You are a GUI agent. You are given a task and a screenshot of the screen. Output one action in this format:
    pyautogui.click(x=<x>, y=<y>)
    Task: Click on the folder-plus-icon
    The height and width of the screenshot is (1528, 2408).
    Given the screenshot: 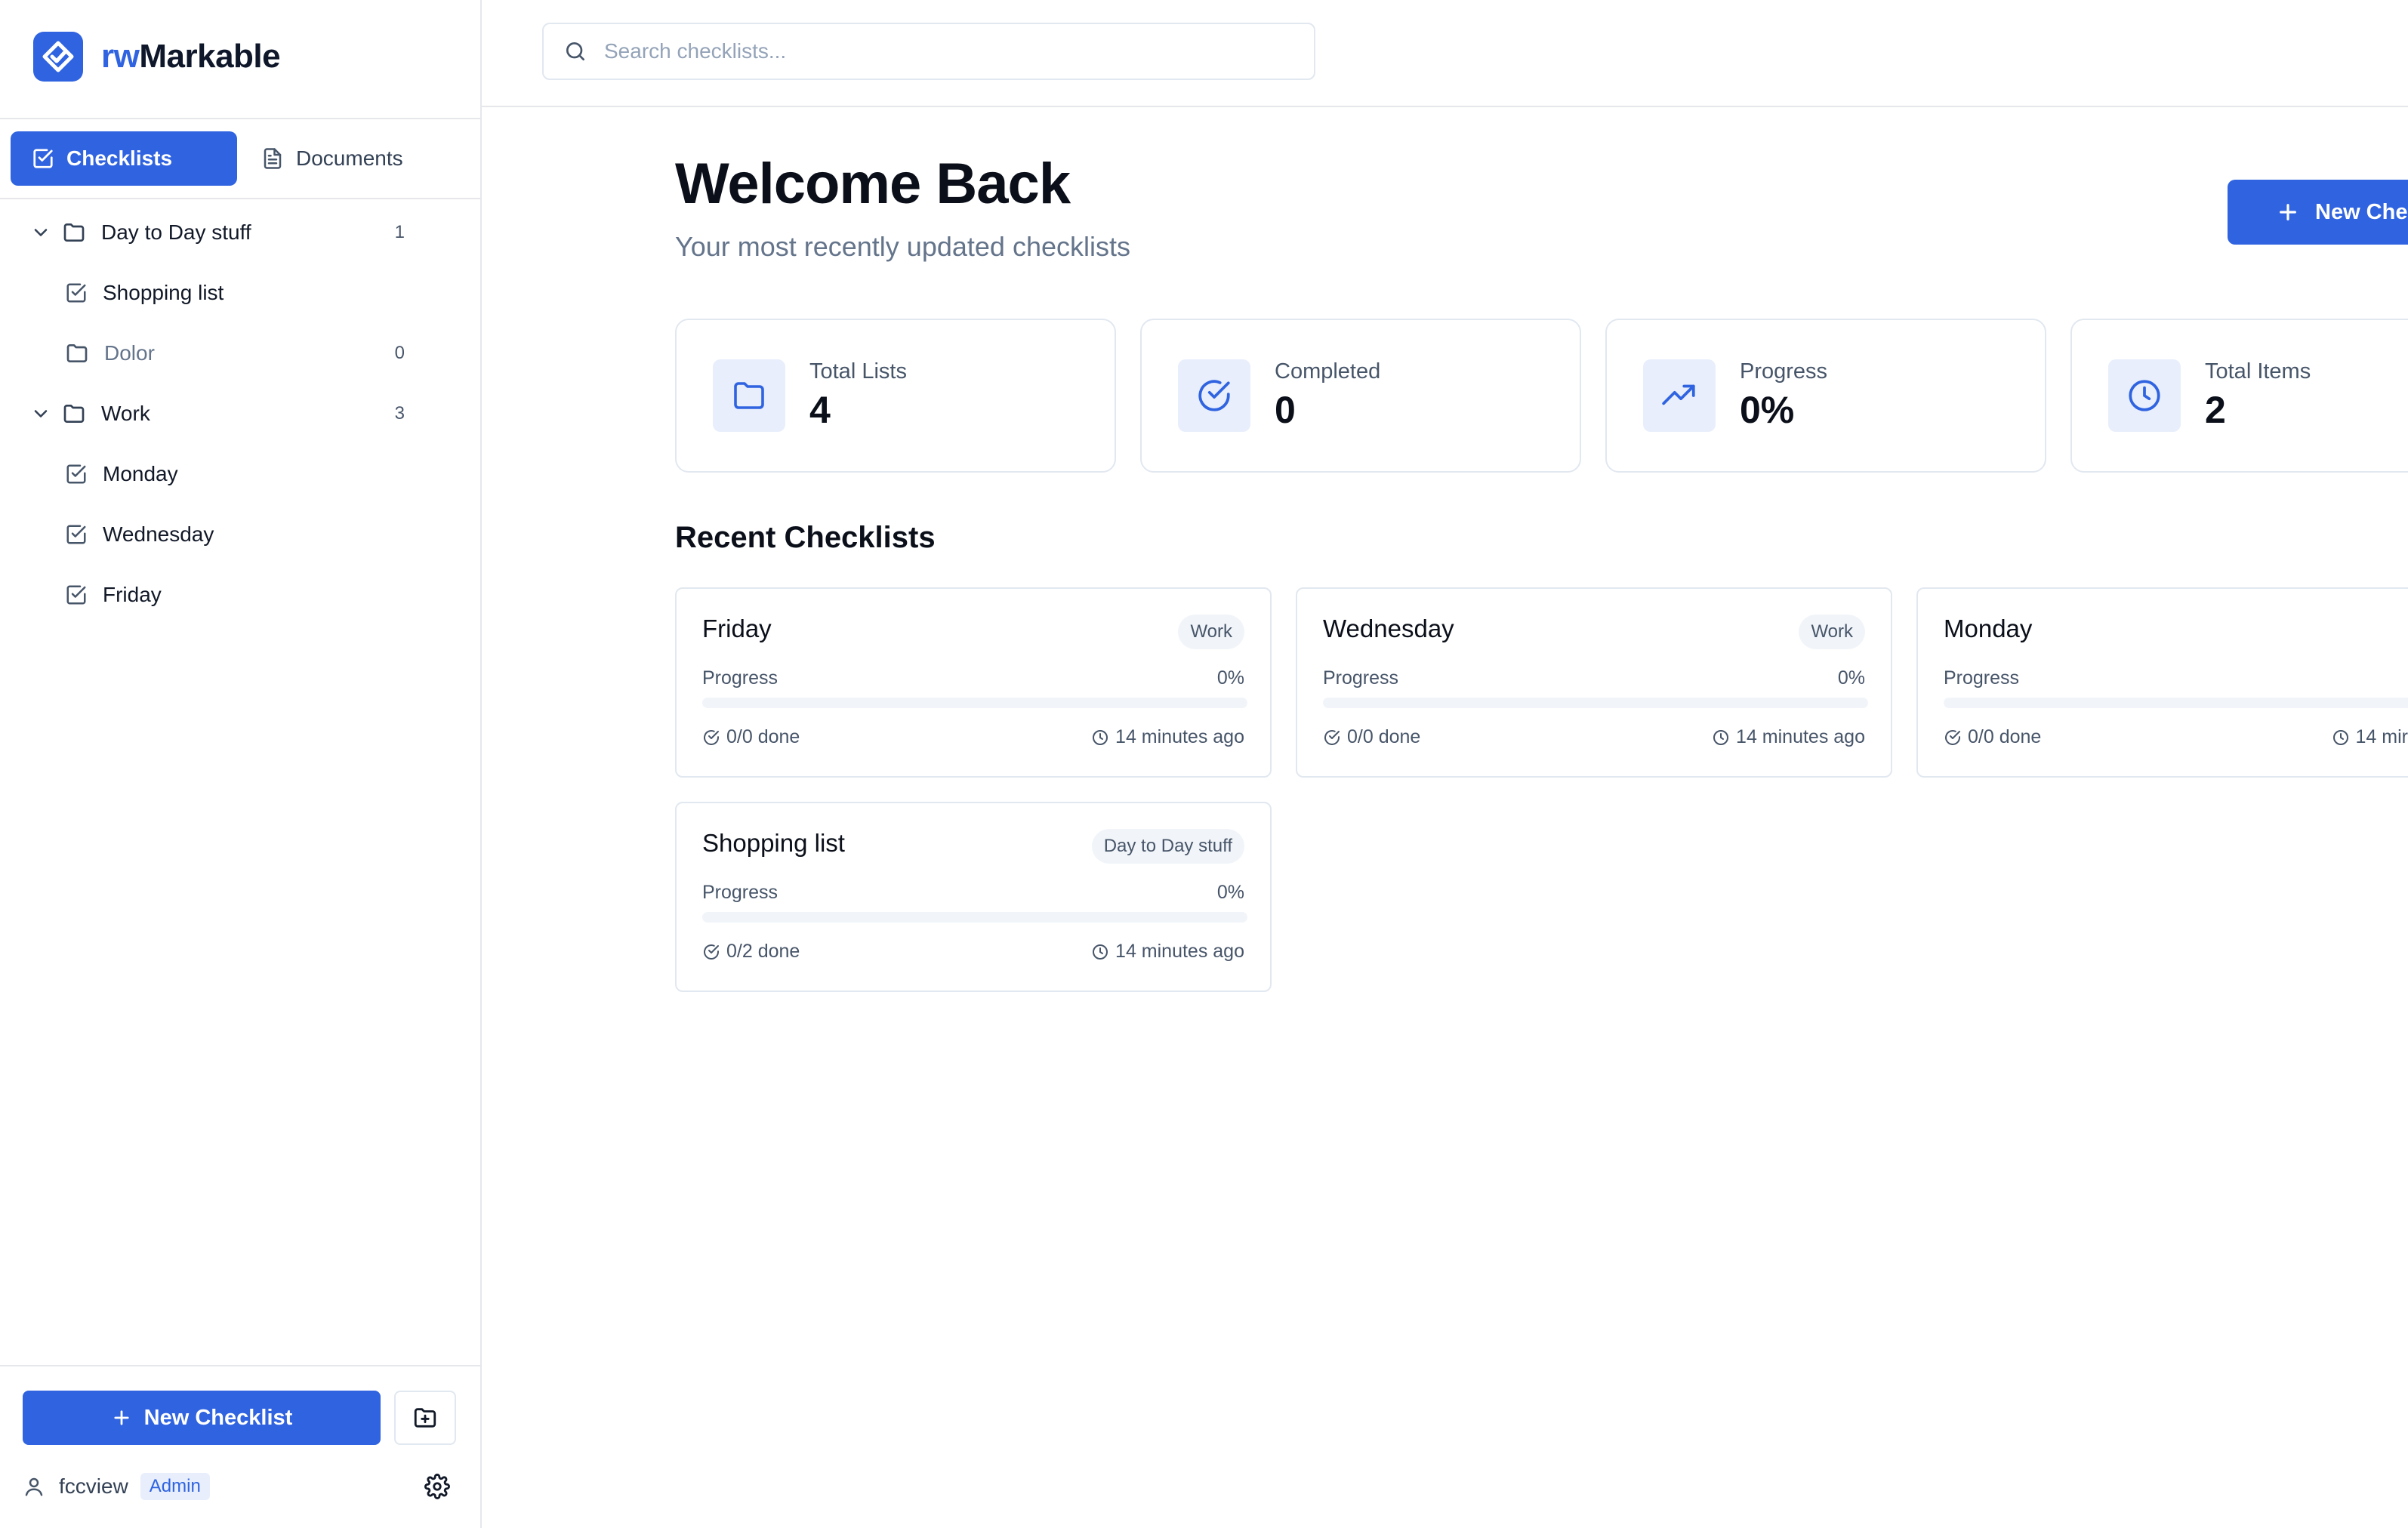 What is the action you would take?
    pyautogui.click(x=425, y=1418)
    